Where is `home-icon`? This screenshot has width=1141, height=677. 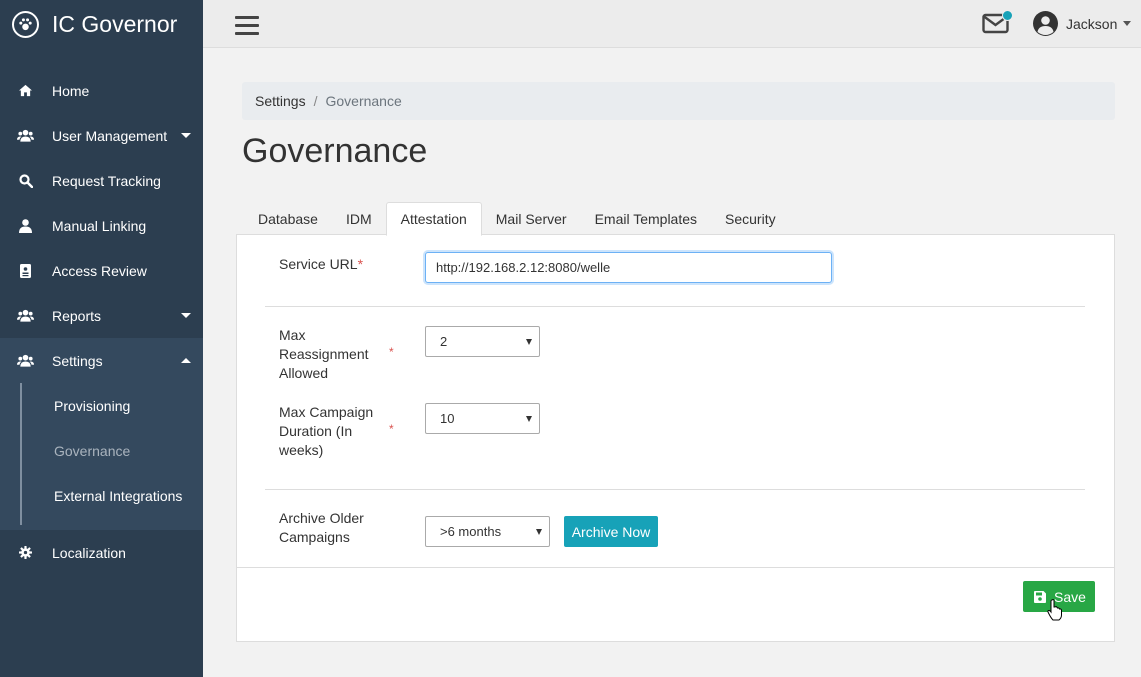
home-icon is located at coordinates (25, 90).